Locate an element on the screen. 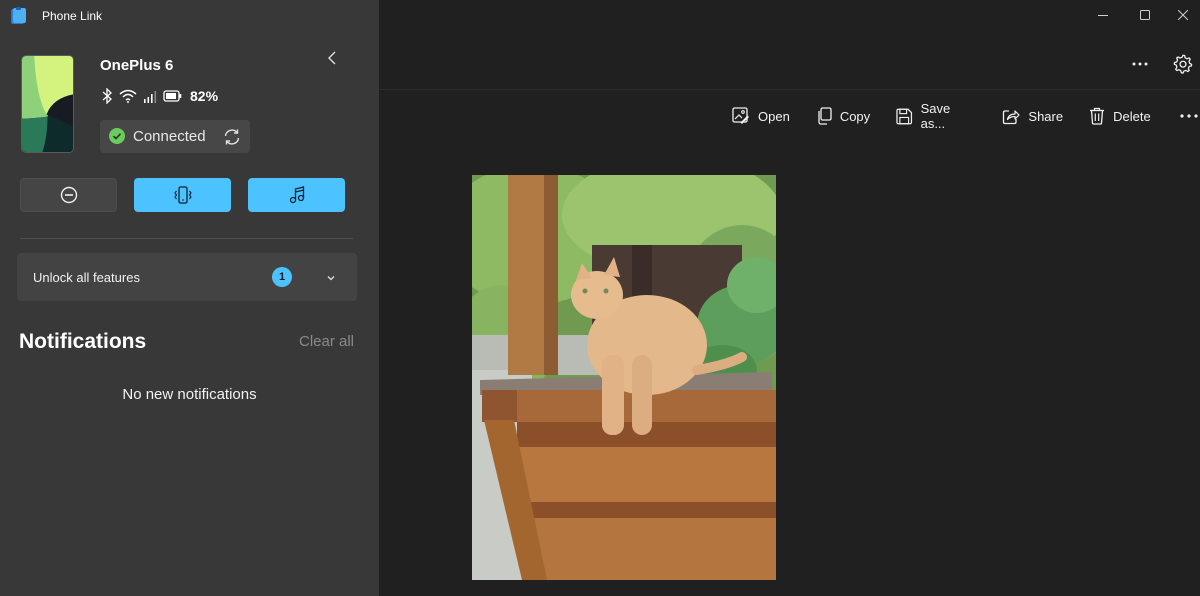 Image resolution: width=1200 pixels, height=596 pixels. toolbar-more-button is located at coordinates (1189, 116).